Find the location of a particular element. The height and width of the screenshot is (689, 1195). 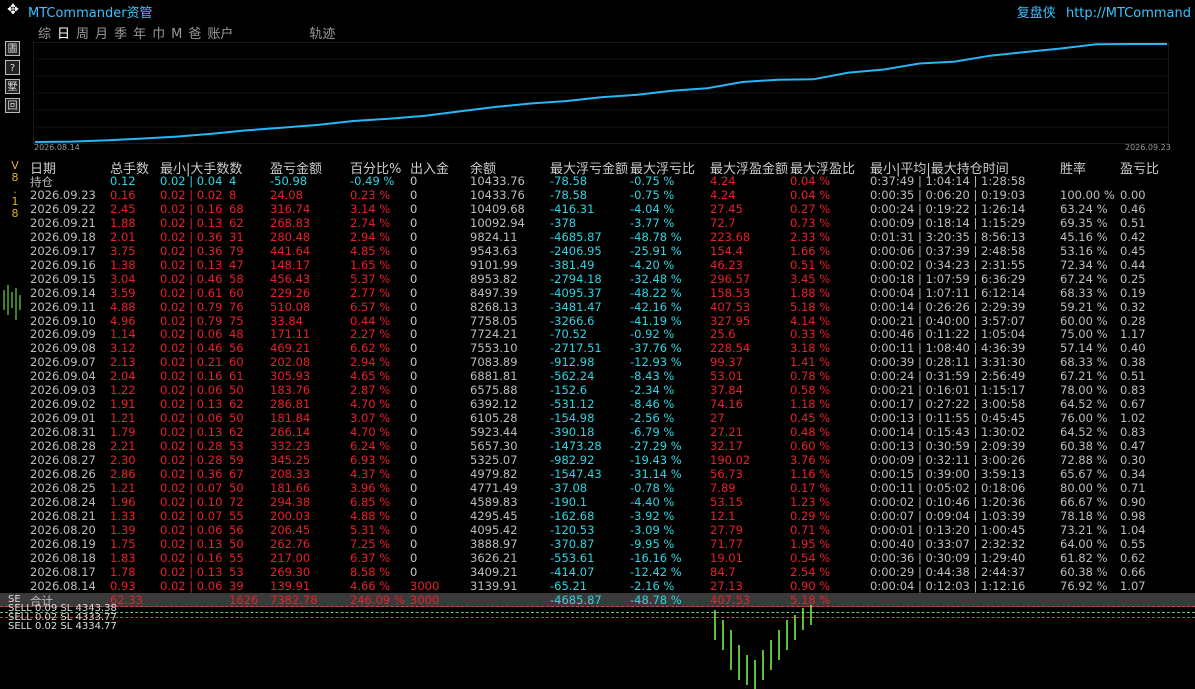

tab-10: 轨迹 is located at coordinates (322, 34).